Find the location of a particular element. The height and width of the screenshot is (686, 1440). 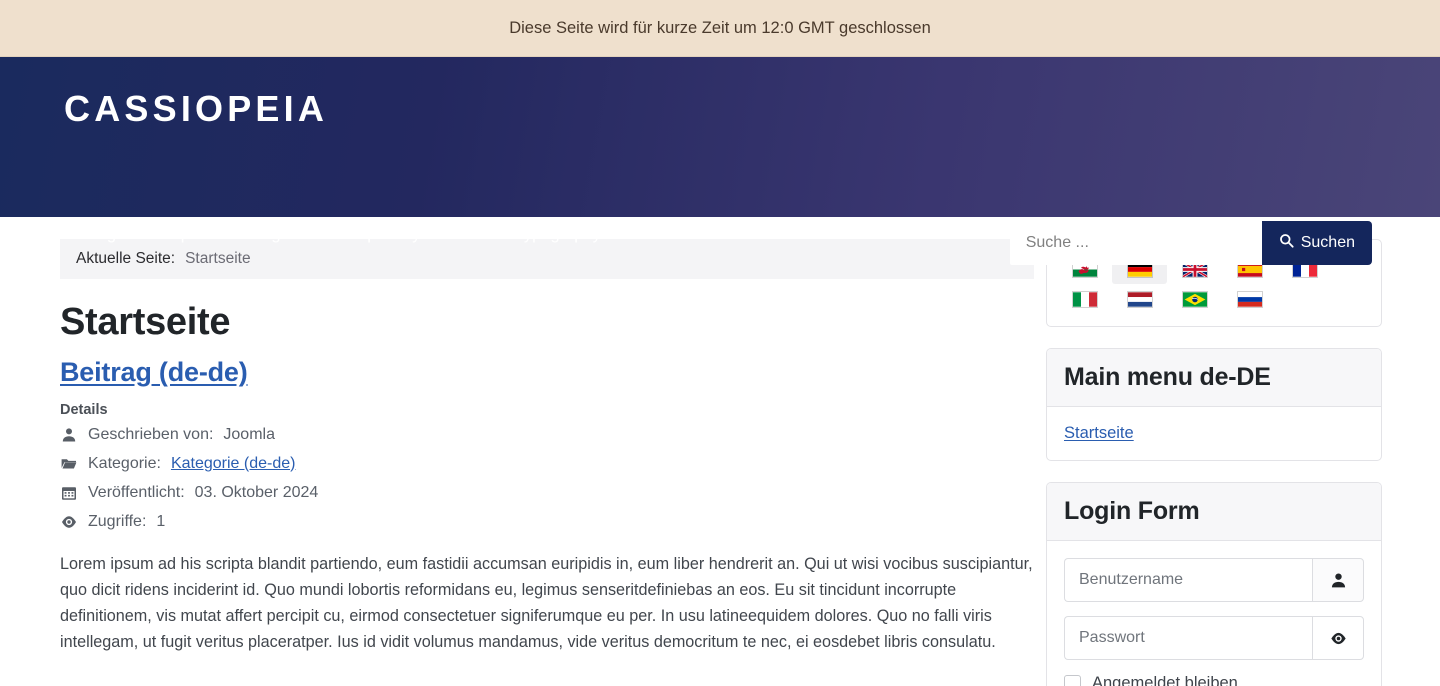

language-flag-ru is located at coordinates (1249, 299).